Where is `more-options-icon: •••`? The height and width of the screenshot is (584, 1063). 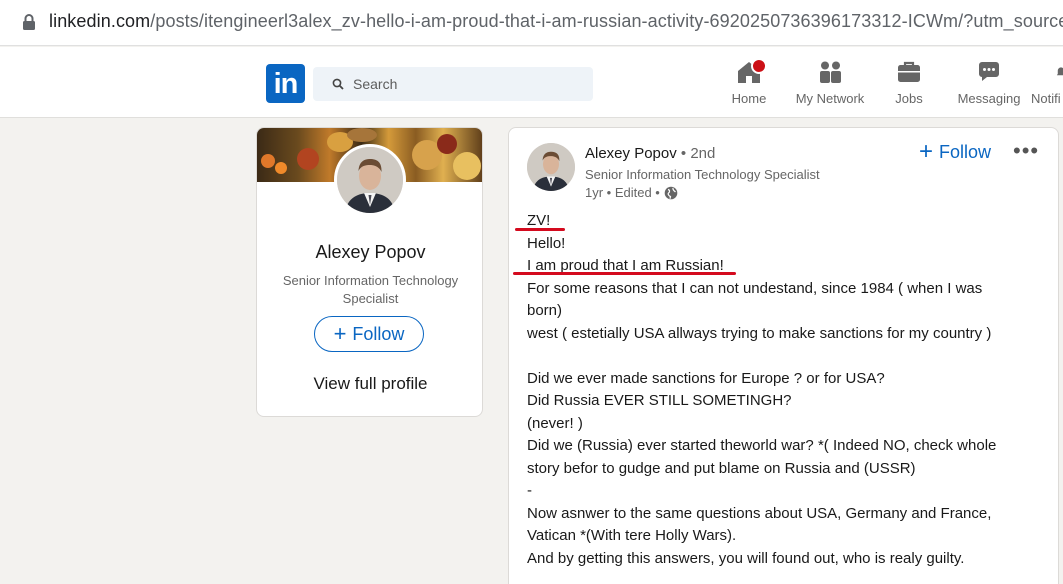 more-options-icon: ••• is located at coordinates (1026, 151).